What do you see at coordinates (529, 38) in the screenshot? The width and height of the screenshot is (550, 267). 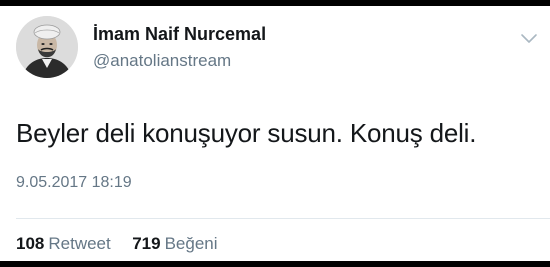 I see `chevron-down-icon` at bounding box center [529, 38].